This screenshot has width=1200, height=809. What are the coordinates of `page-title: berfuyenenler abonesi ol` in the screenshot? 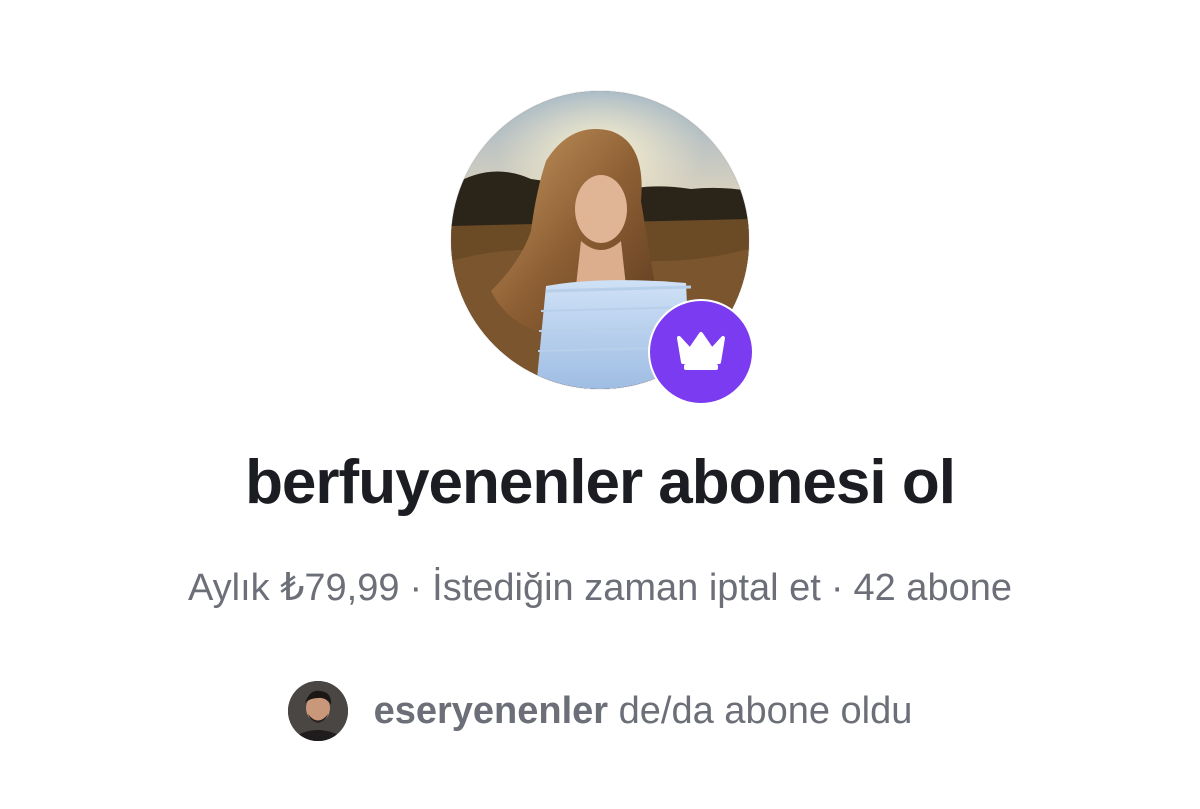 It's located at (600, 482).